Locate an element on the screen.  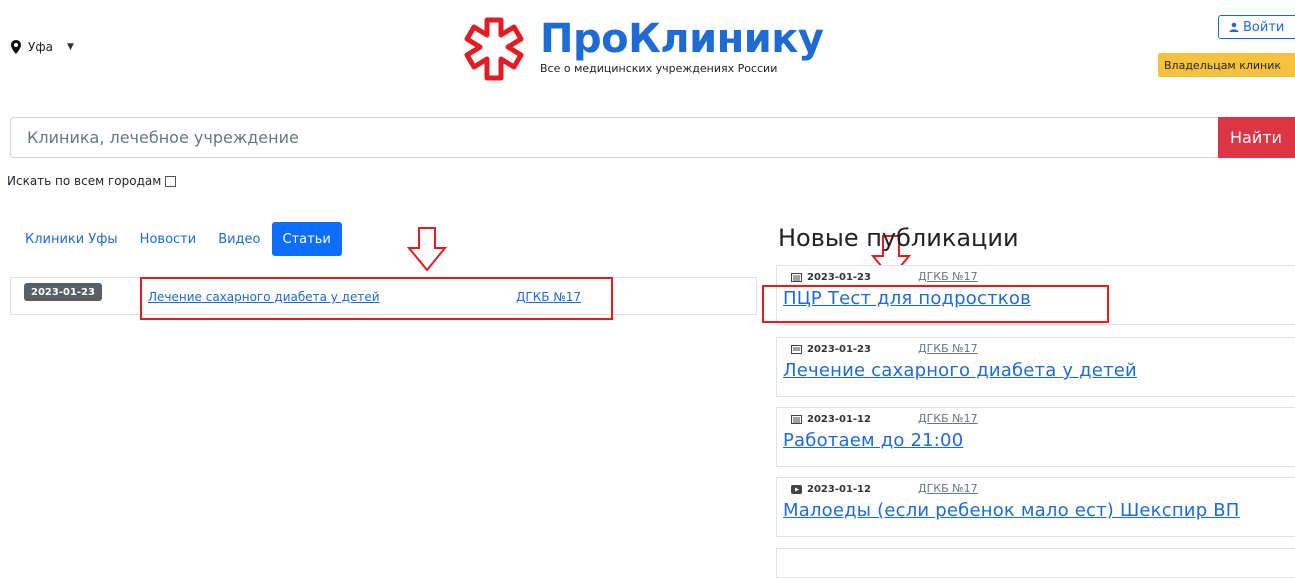
city-selector: Уфа ▼ is located at coordinates (42, 47).